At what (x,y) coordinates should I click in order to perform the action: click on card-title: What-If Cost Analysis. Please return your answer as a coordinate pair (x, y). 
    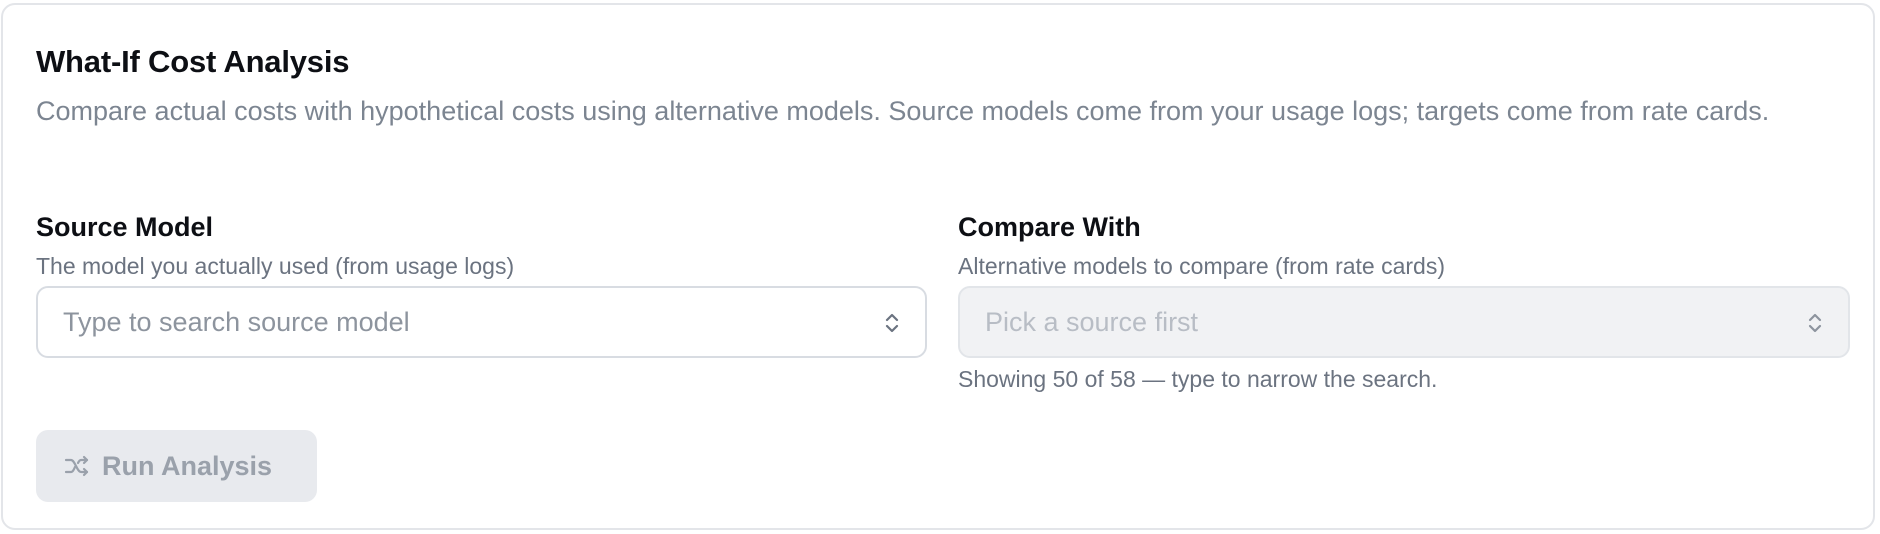
    Looking at the image, I should click on (193, 61).